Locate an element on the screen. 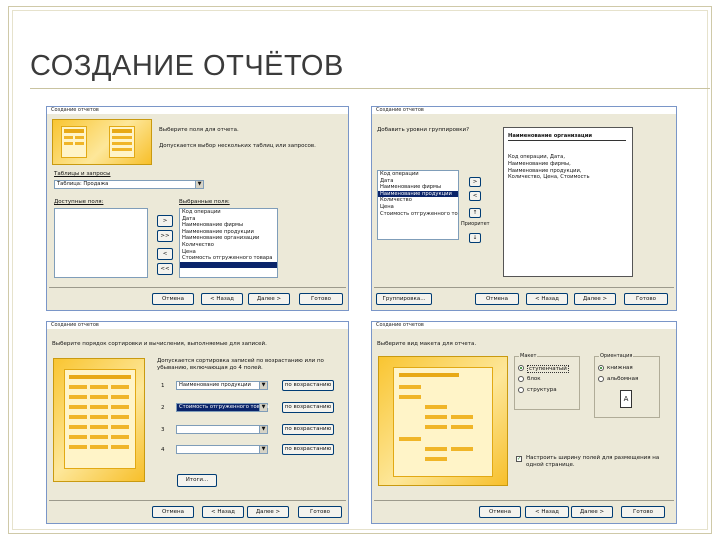 The height and width of the screenshot is (540, 720). sort-row-number: 2 is located at coordinates (163, 408).